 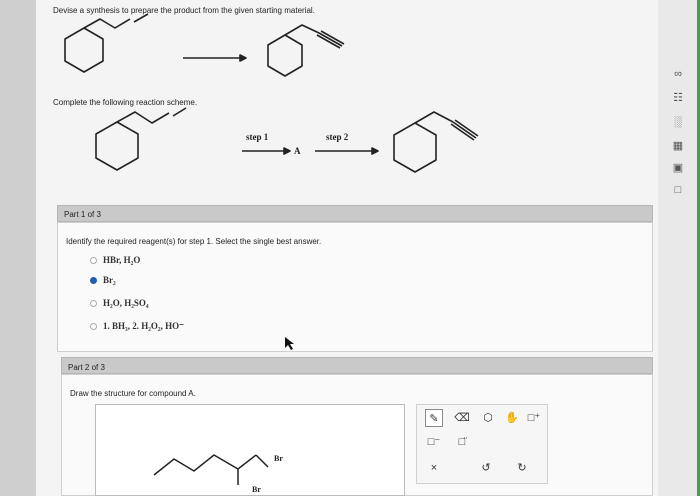 I want to click on infinity-icon: ∞, so click(x=678, y=74).